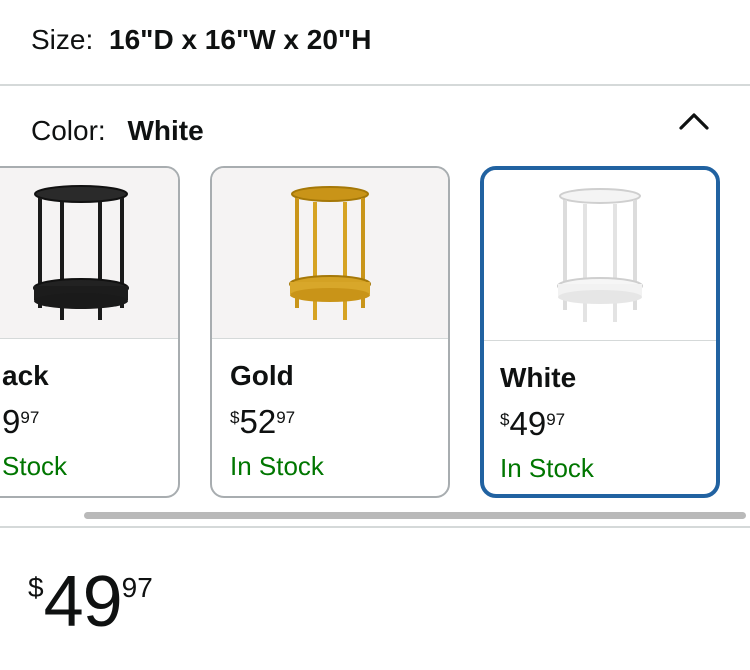  What do you see at coordinates (258, 421) in the screenshot?
I see `price-whole: 52` at bounding box center [258, 421].